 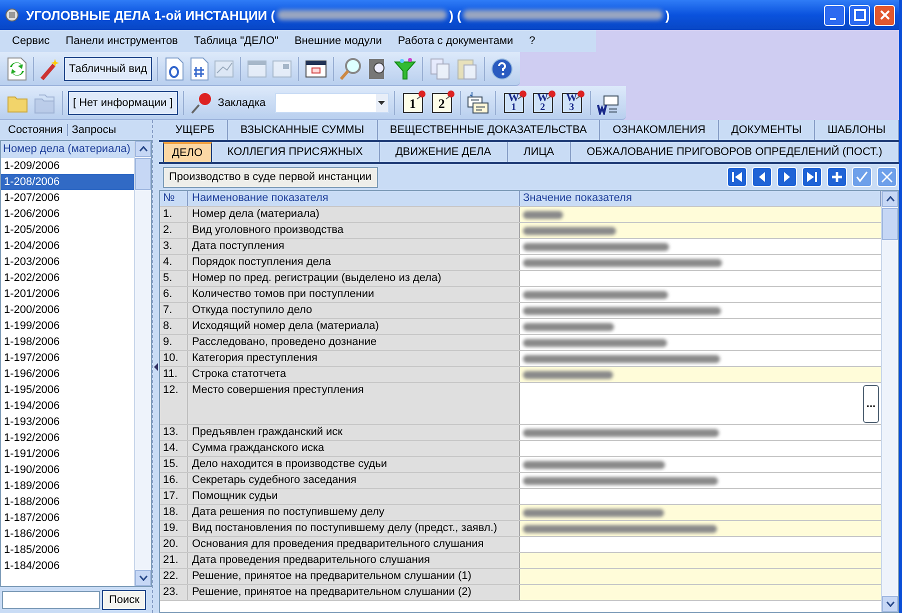 I want to click on section-button: Производство в суде первой инстанции, so click(x=270, y=177).